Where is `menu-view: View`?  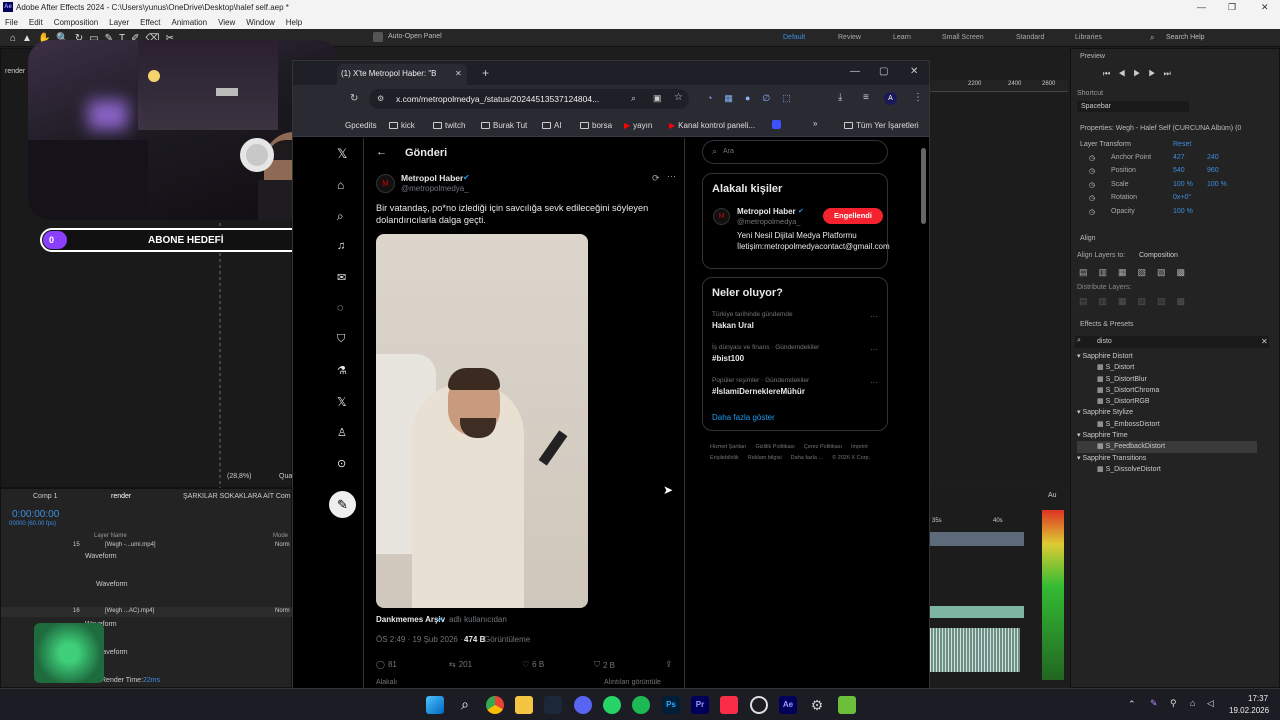 menu-view: View is located at coordinates (226, 22).